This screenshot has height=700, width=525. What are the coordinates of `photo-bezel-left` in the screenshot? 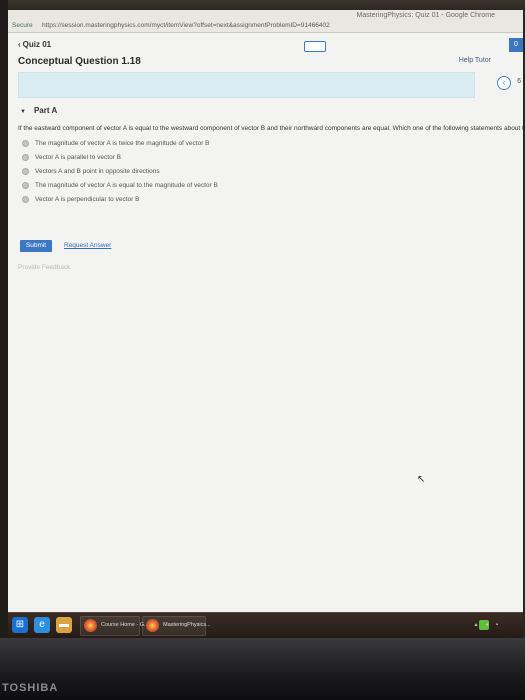 It's located at (4, 350).